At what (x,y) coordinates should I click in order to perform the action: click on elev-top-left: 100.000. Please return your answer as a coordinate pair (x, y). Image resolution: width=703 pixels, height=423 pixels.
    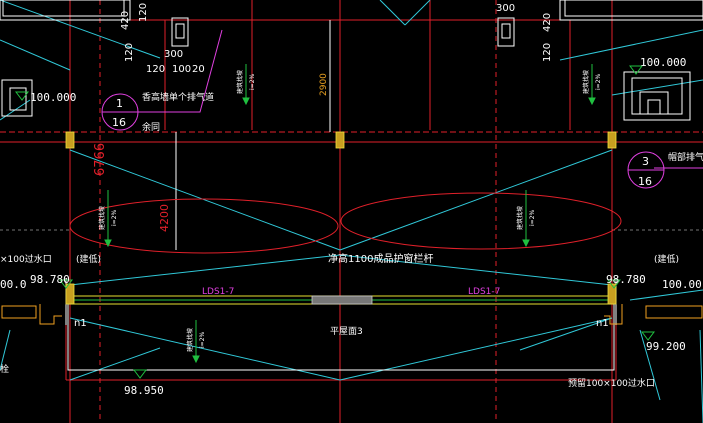
    Looking at the image, I should click on (53, 97).